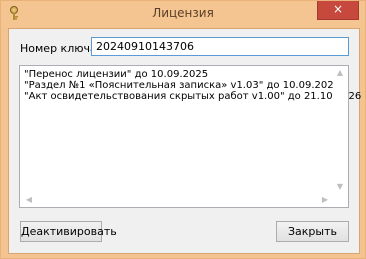  I want to click on key-number-field: 20240910143706, so click(220, 46).